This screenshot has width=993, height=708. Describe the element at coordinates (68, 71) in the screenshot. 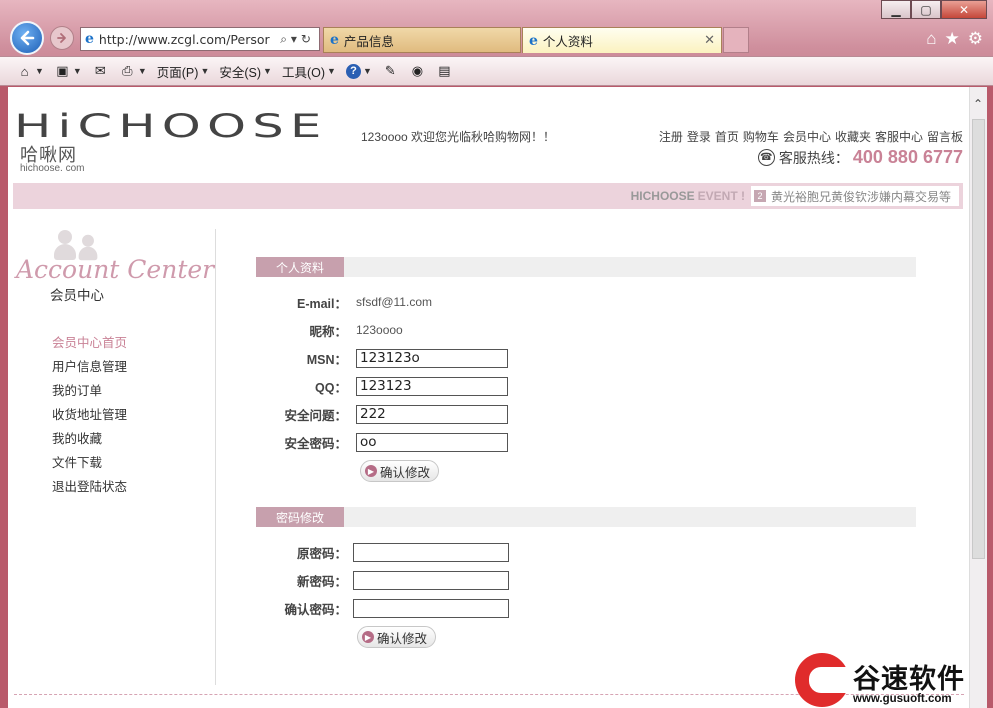

I see `feeds-menu: ▣ ▼` at that location.